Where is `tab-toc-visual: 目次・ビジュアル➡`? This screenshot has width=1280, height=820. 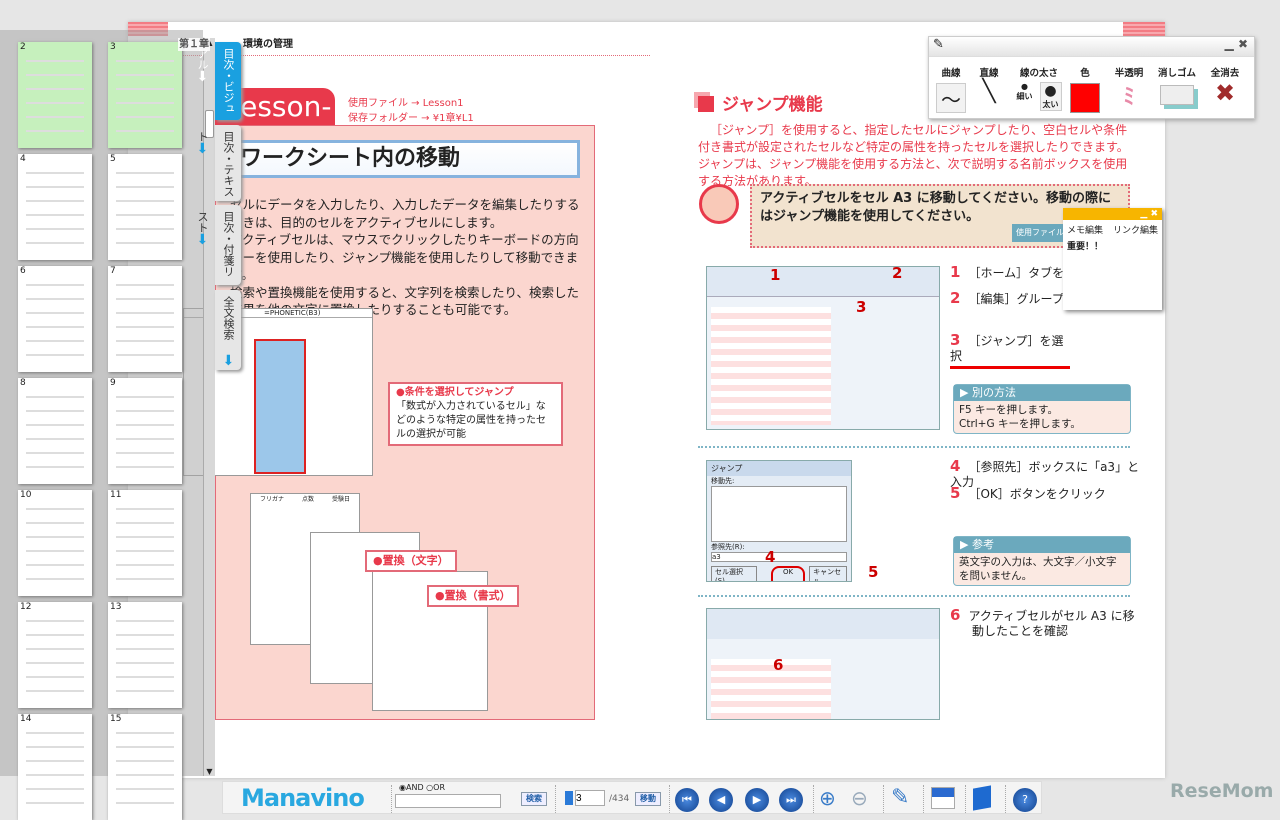
tab-toc-visual: 目次・ビジュアル➡ is located at coordinates (217, 81).